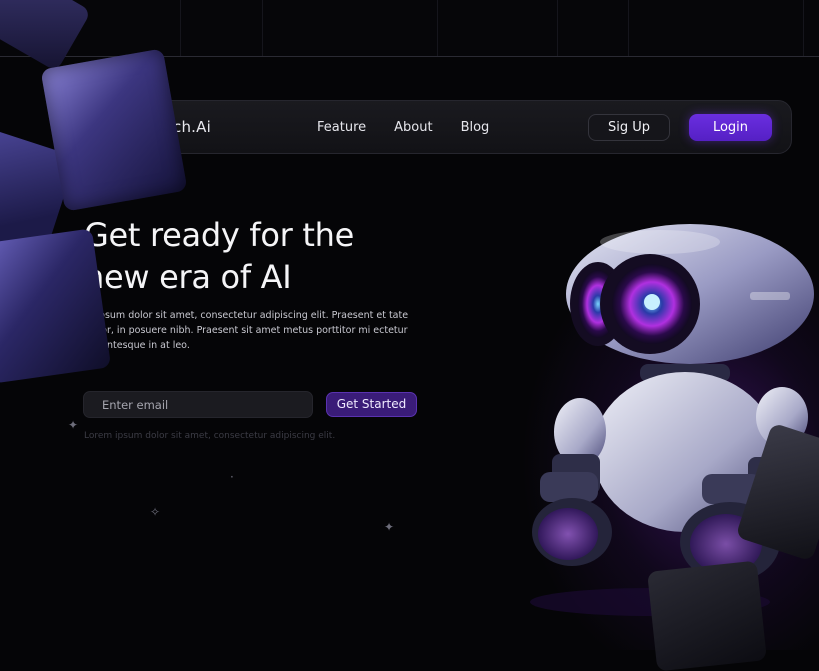 The image size is (819, 671). What do you see at coordinates (155, 512) in the screenshot?
I see `sparkle-icon: ✧` at bounding box center [155, 512].